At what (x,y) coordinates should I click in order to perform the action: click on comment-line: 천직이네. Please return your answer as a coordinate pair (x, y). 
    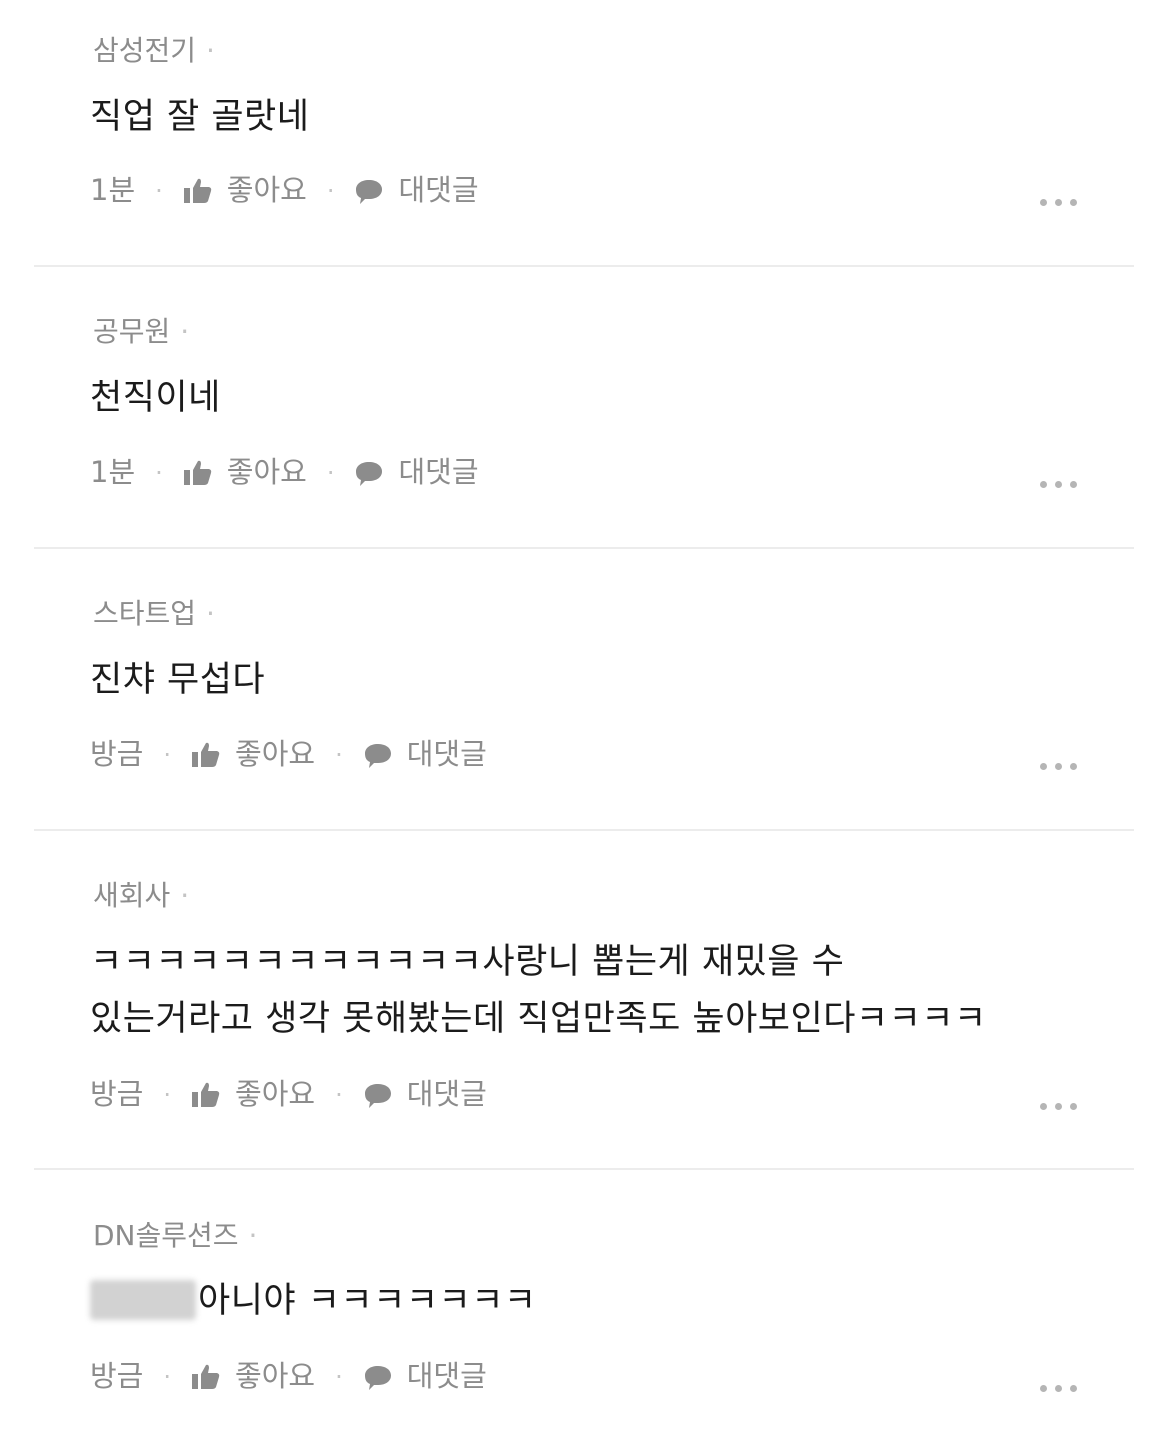
    Looking at the image, I should click on (155, 398).